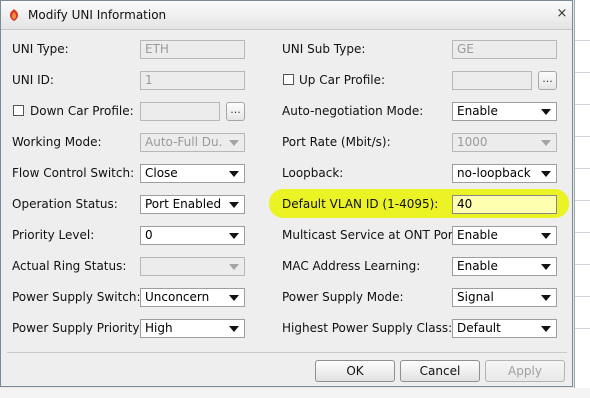  Describe the element at coordinates (82, 111) in the screenshot. I see `down-car-profile-label: Down Car Profile:` at that location.